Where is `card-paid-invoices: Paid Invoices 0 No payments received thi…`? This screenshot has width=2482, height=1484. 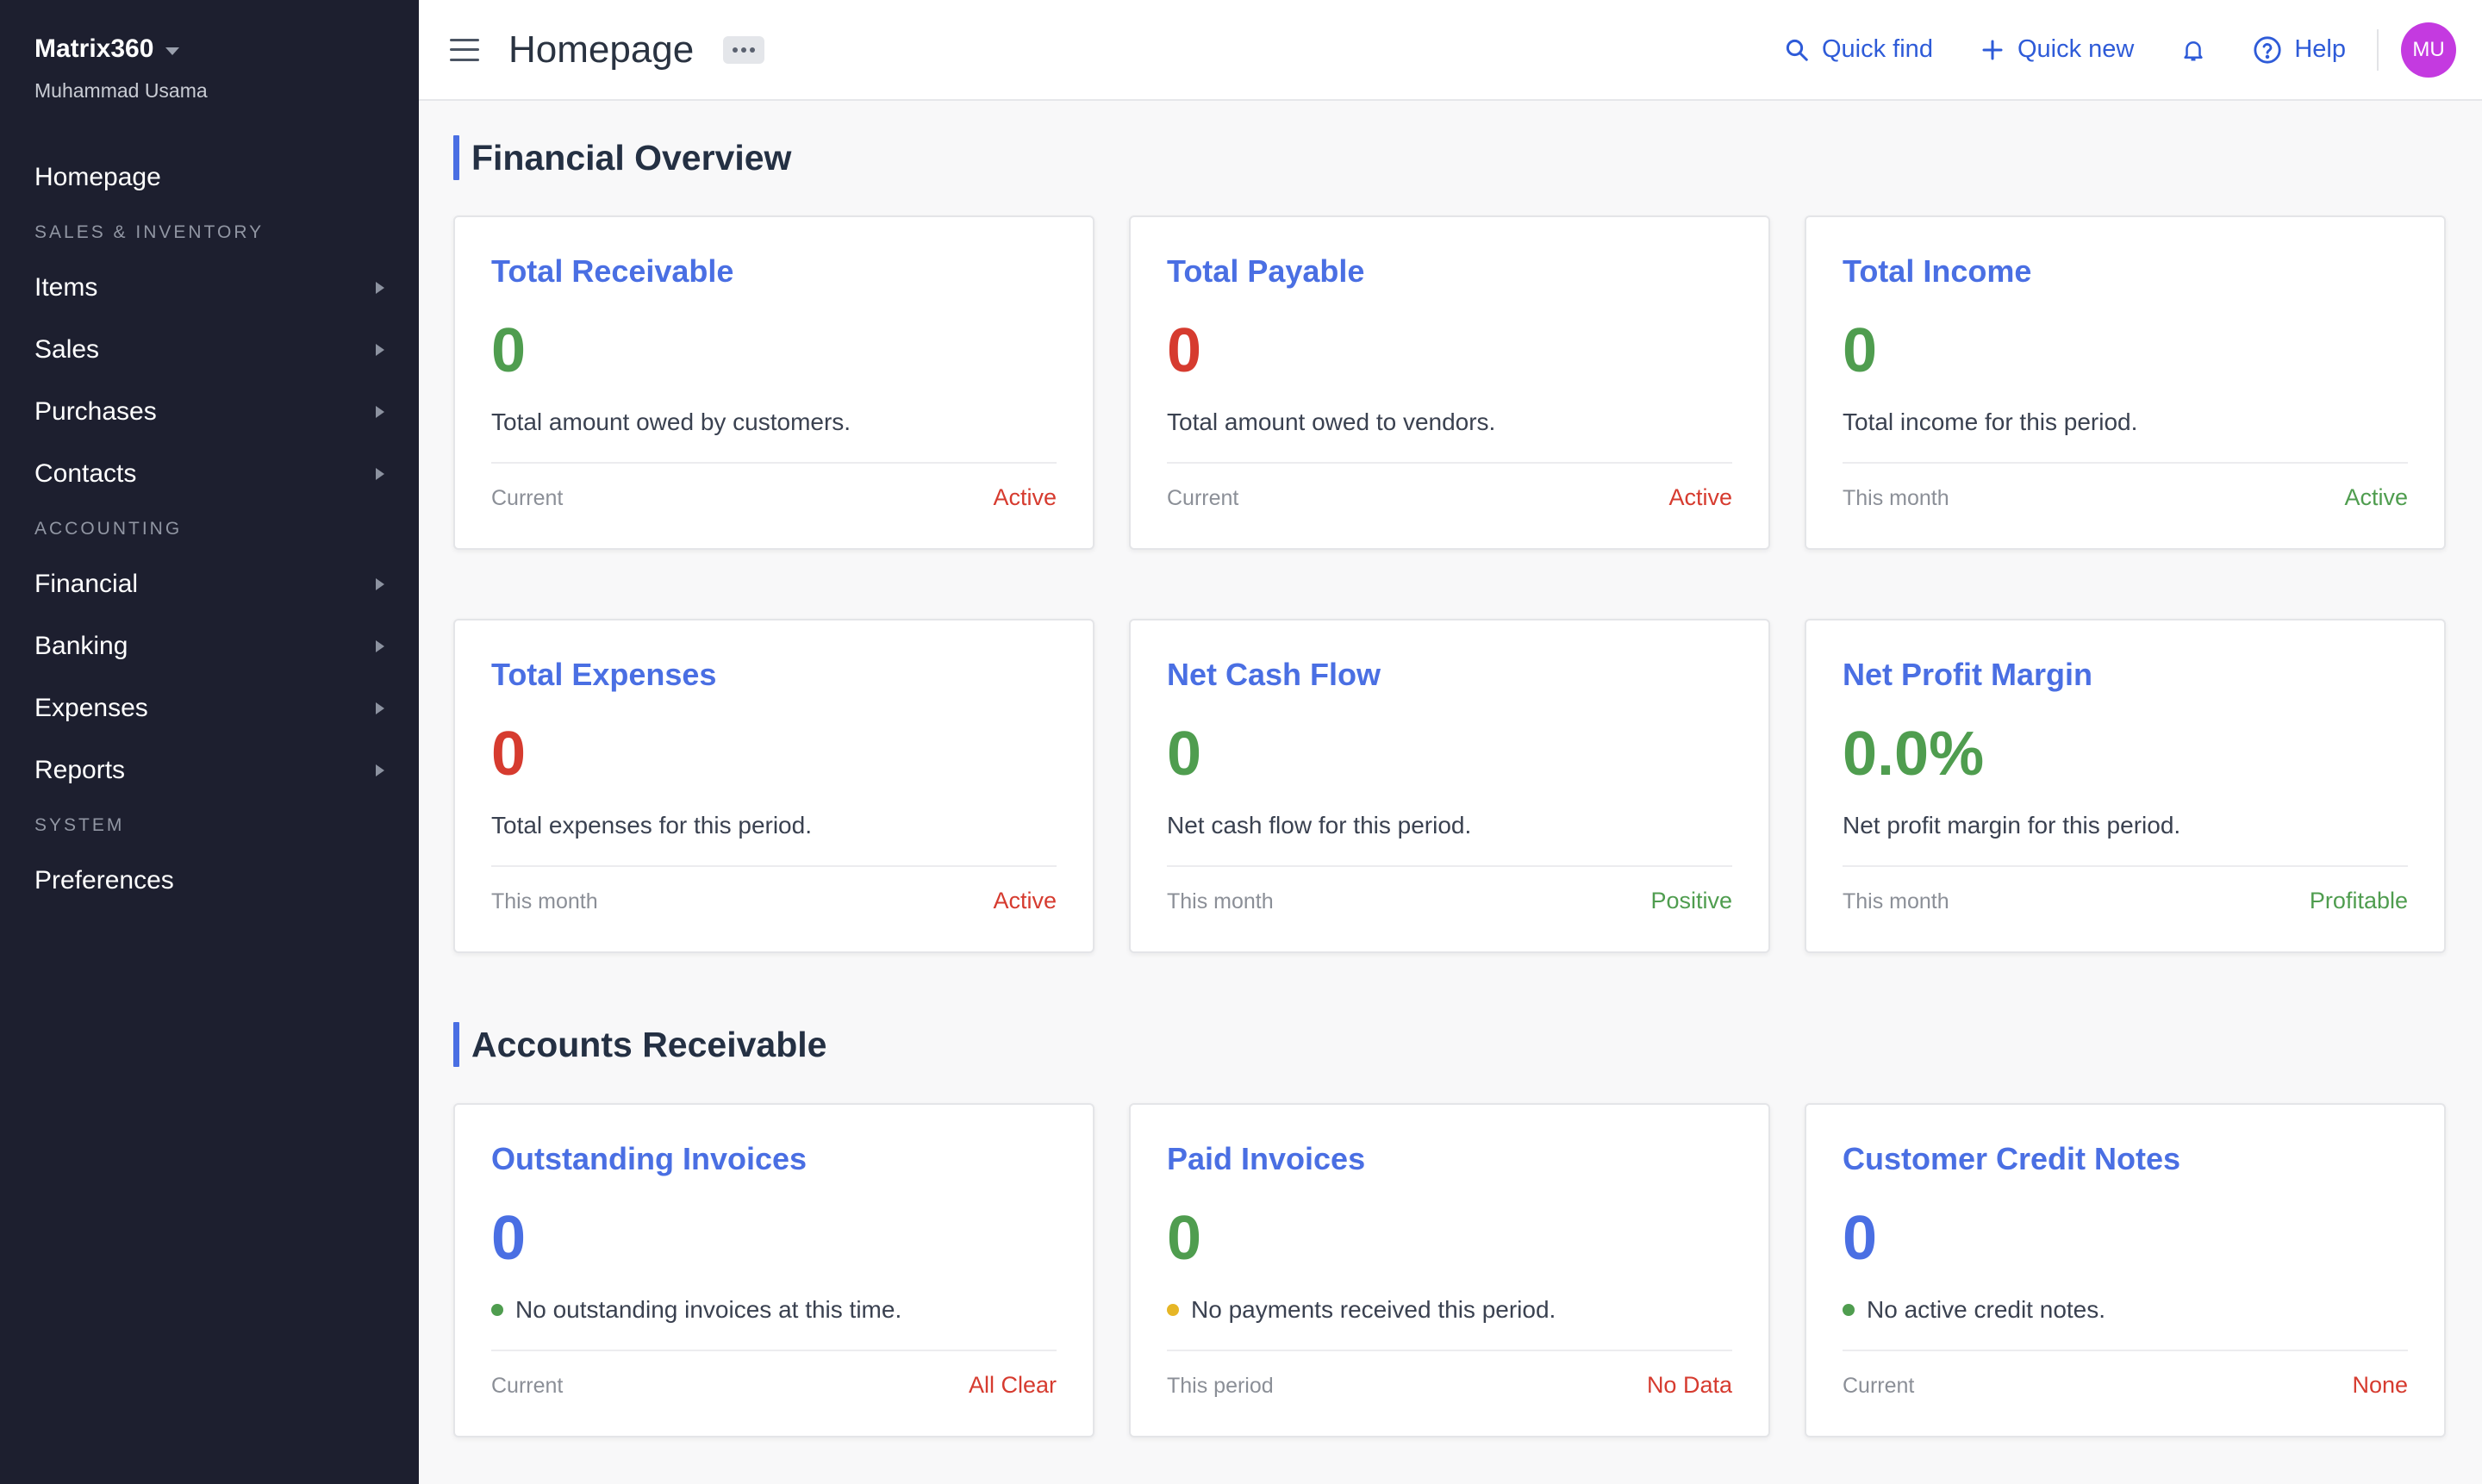
card-paid-invoices: Paid Invoices 0 No payments received thi… is located at coordinates (1449, 1270).